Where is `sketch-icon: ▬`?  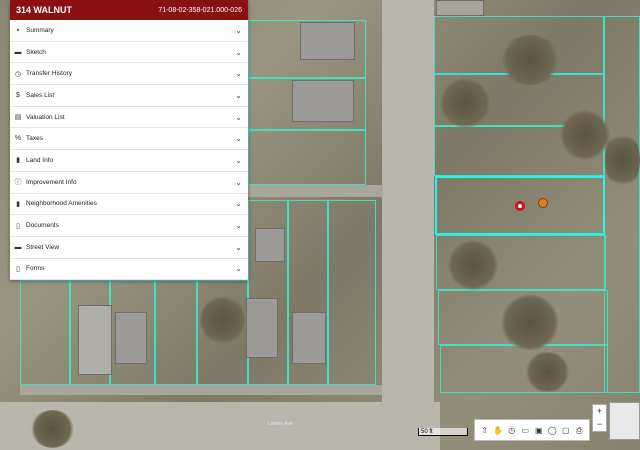 sketch-icon: ▬ is located at coordinates (18, 52).